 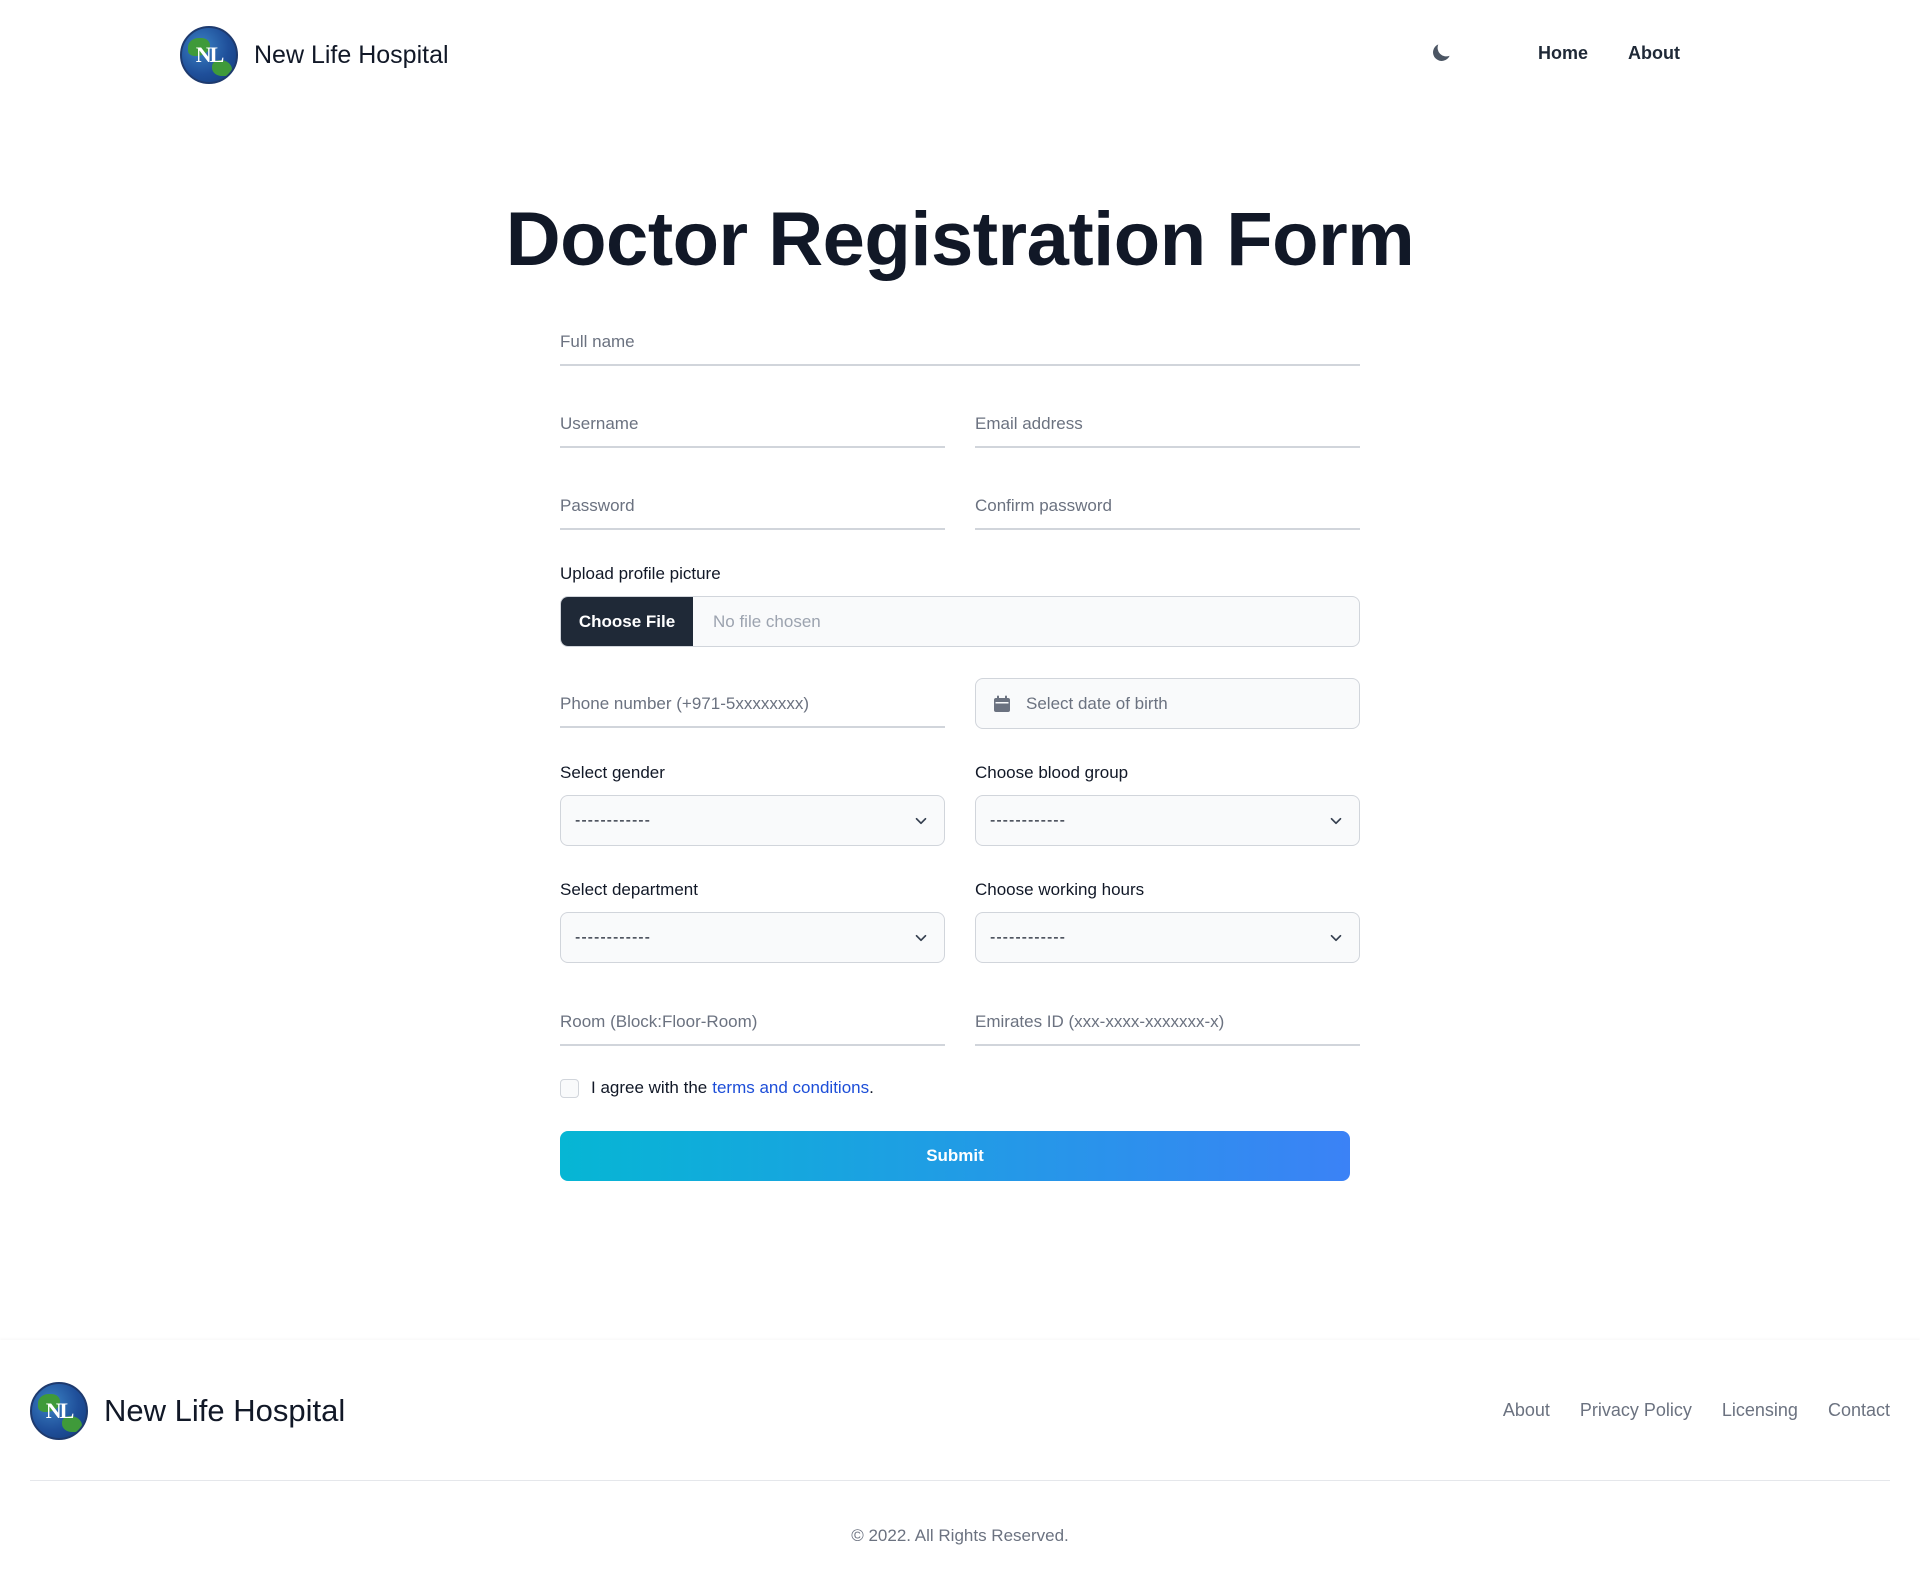 I want to click on footer-privacy-link: Privacy Policy, so click(x=1636, y=1410).